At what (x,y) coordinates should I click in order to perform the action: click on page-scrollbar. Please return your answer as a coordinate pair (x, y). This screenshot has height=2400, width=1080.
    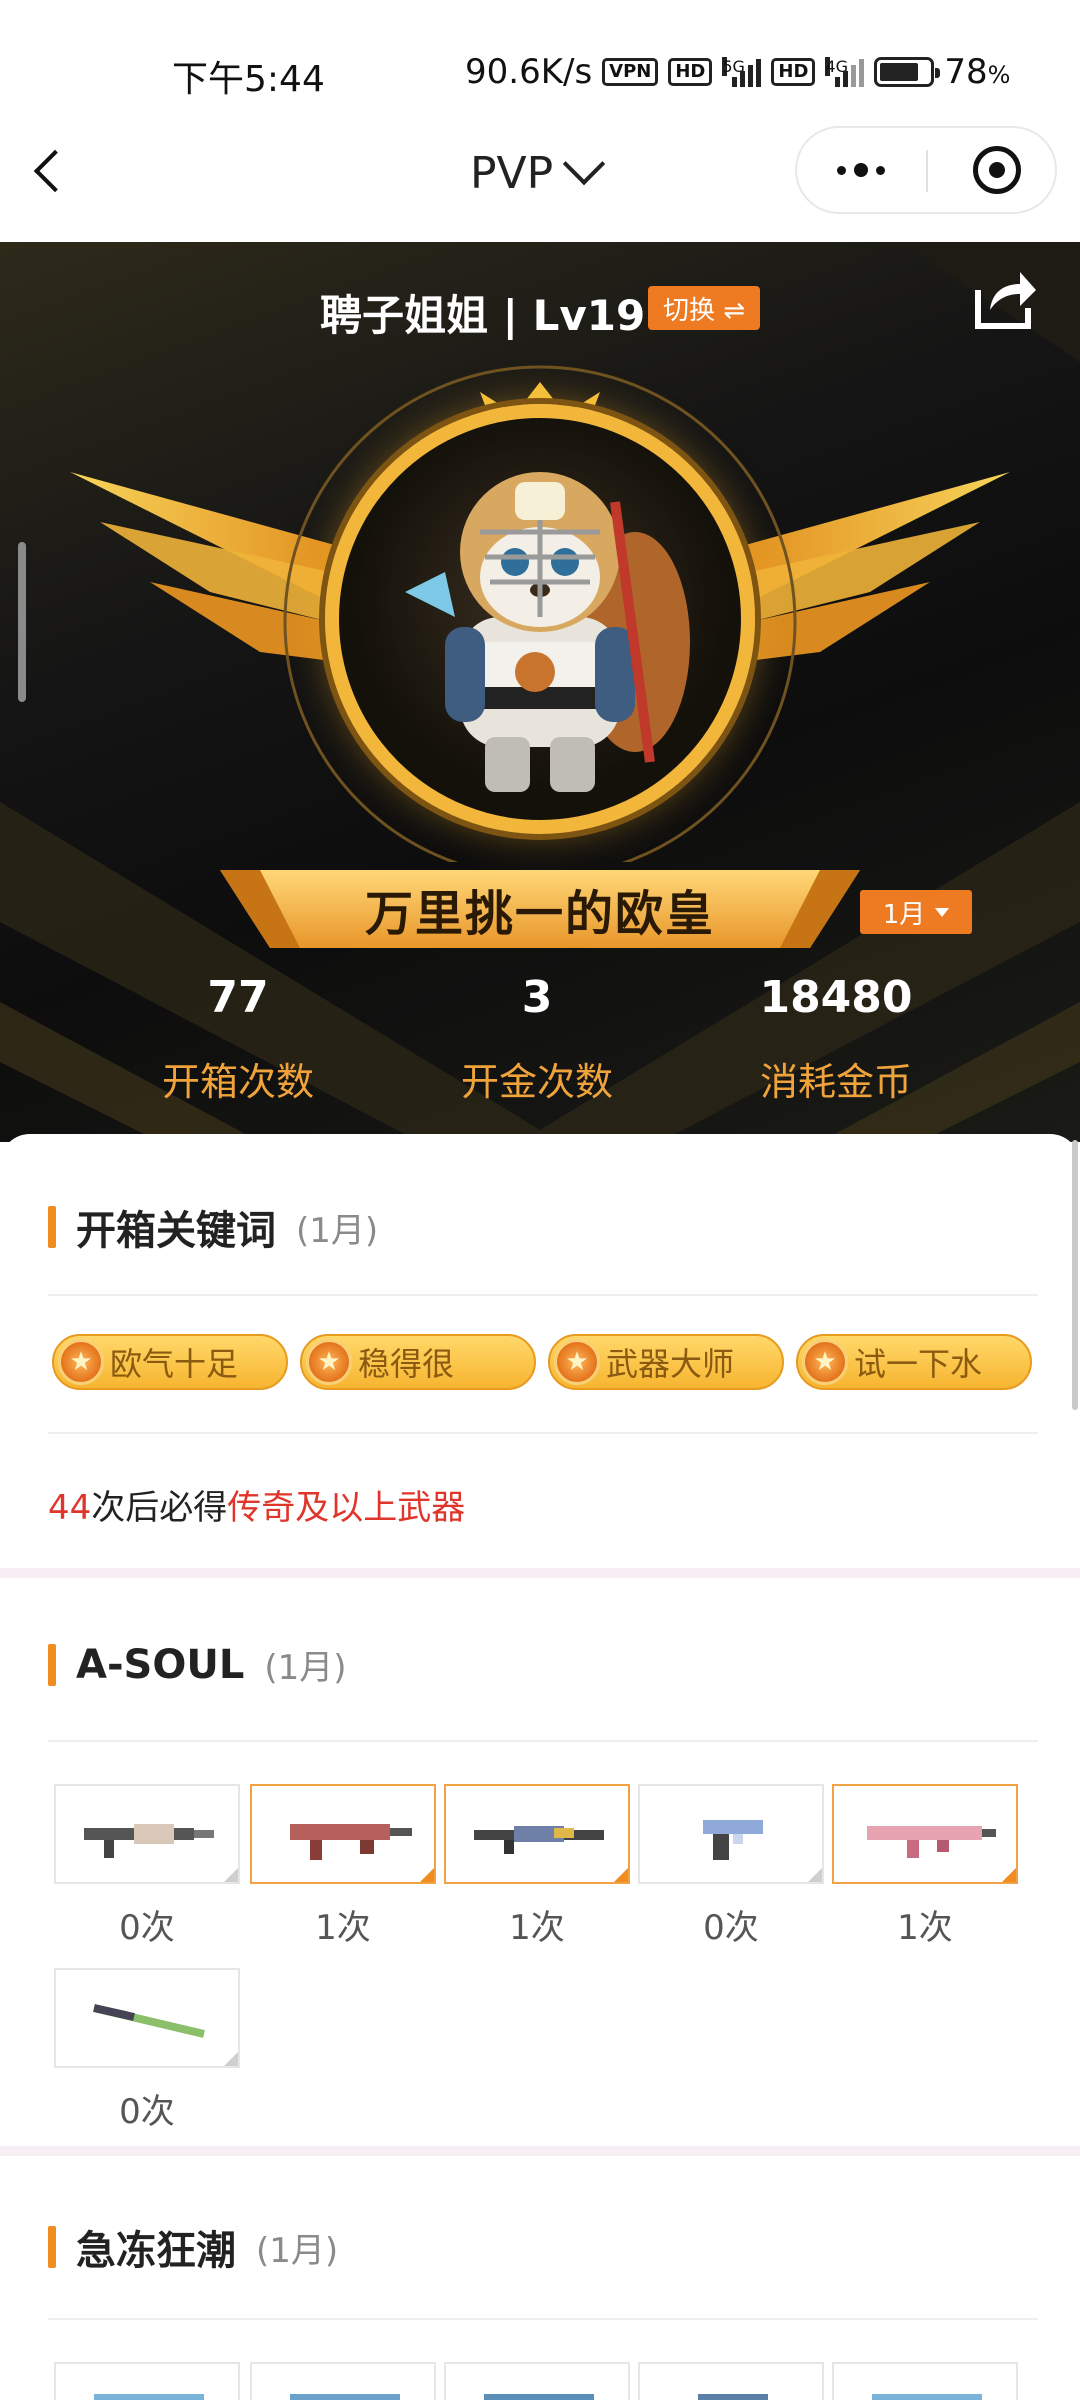
    Looking at the image, I should click on (1075, 1275).